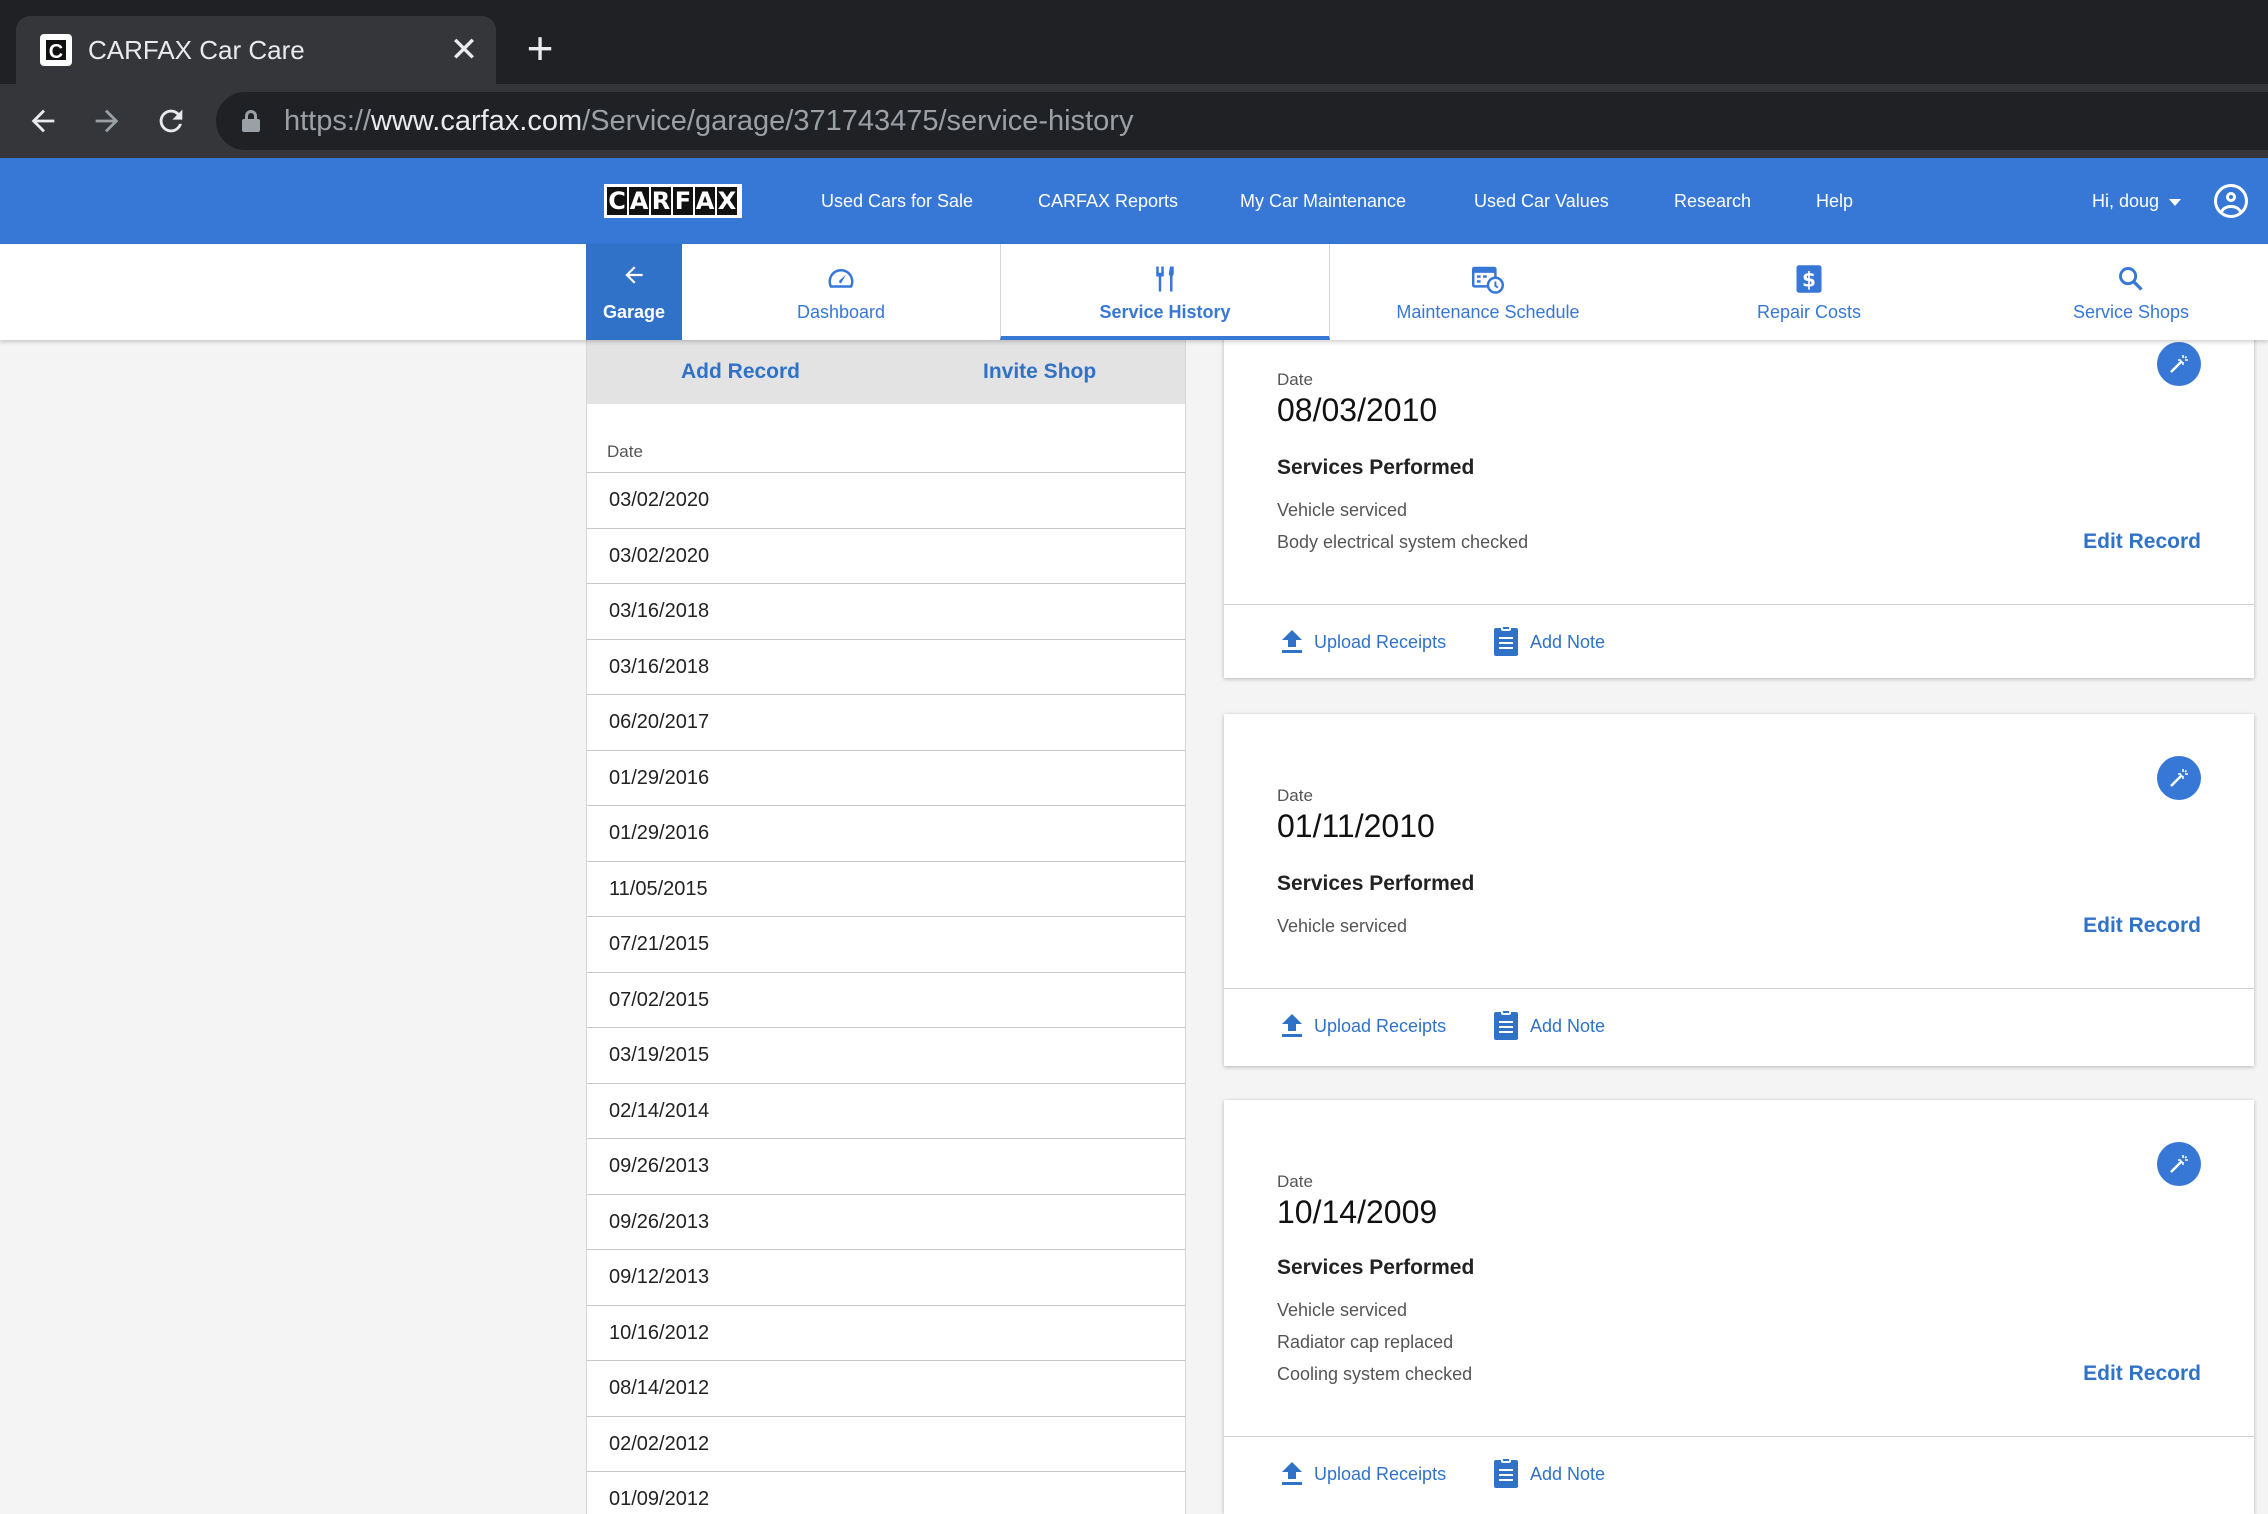 The height and width of the screenshot is (1514, 2268). Describe the element at coordinates (1375, 1374) in the screenshot. I see `service-item: Cooling system checked` at that location.